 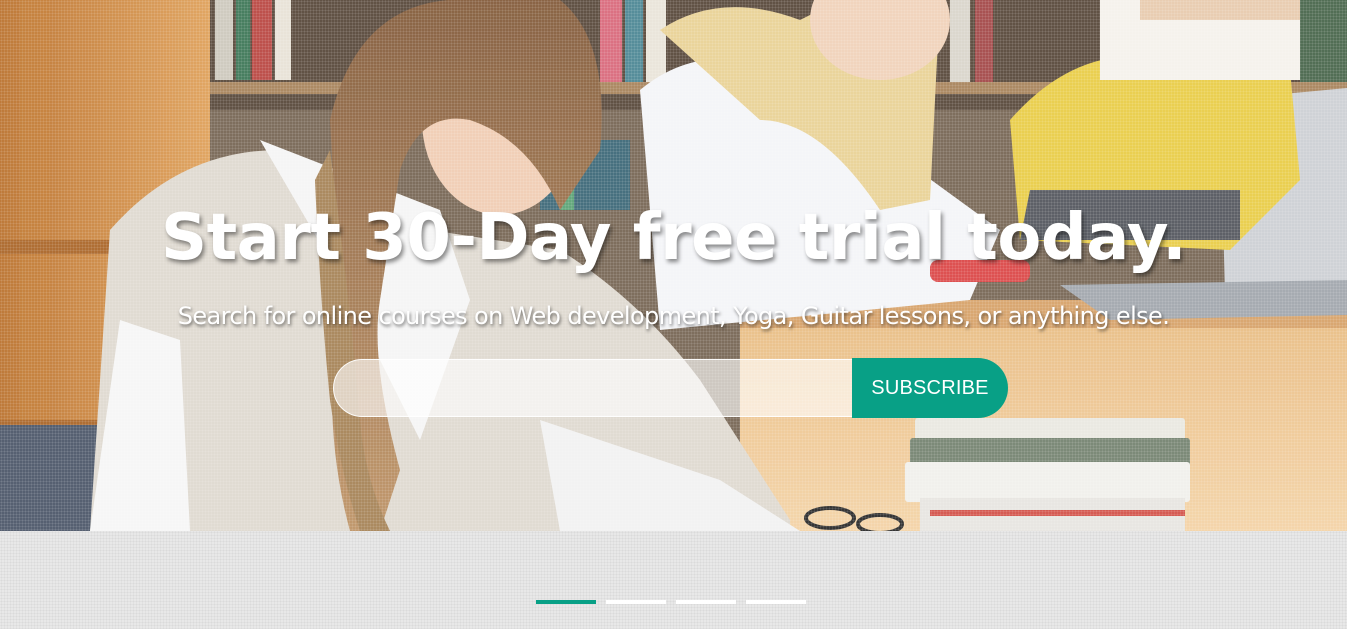 I want to click on email-input, so click(x=592, y=388).